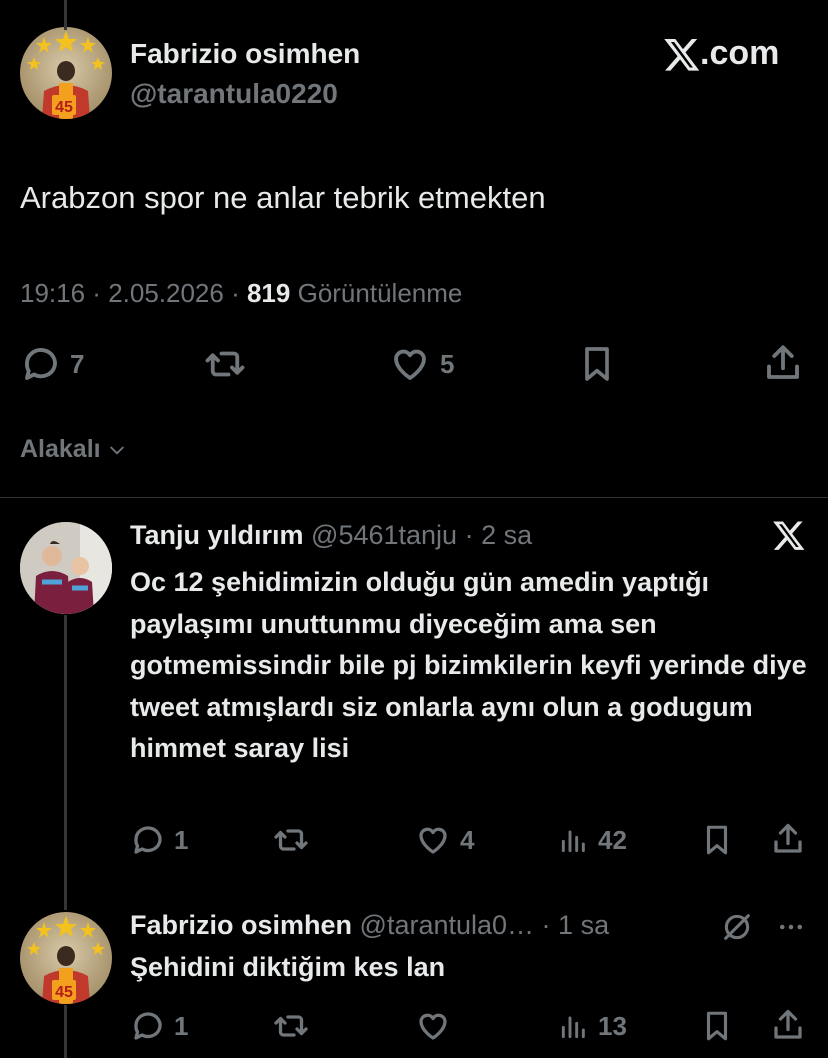 This screenshot has height=1058, width=828. What do you see at coordinates (447, 363) in the screenshot?
I see `like-count: 5` at bounding box center [447, 363].